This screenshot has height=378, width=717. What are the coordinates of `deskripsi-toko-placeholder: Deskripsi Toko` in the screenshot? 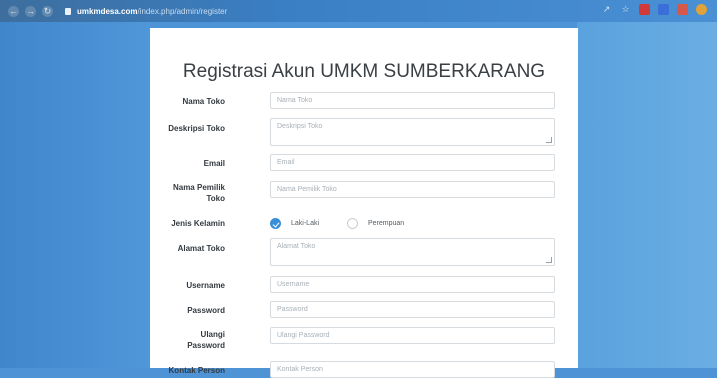 It's located at (300, 126).